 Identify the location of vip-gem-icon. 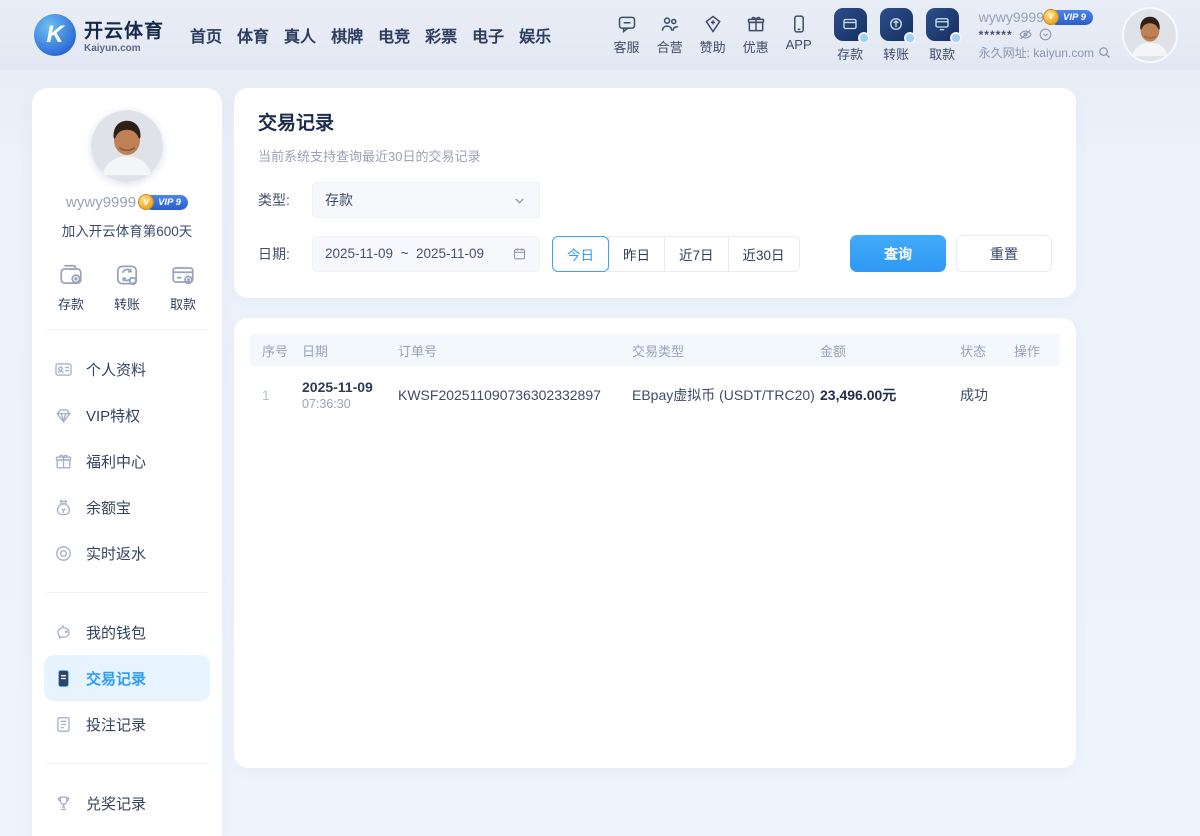
(63, 415).